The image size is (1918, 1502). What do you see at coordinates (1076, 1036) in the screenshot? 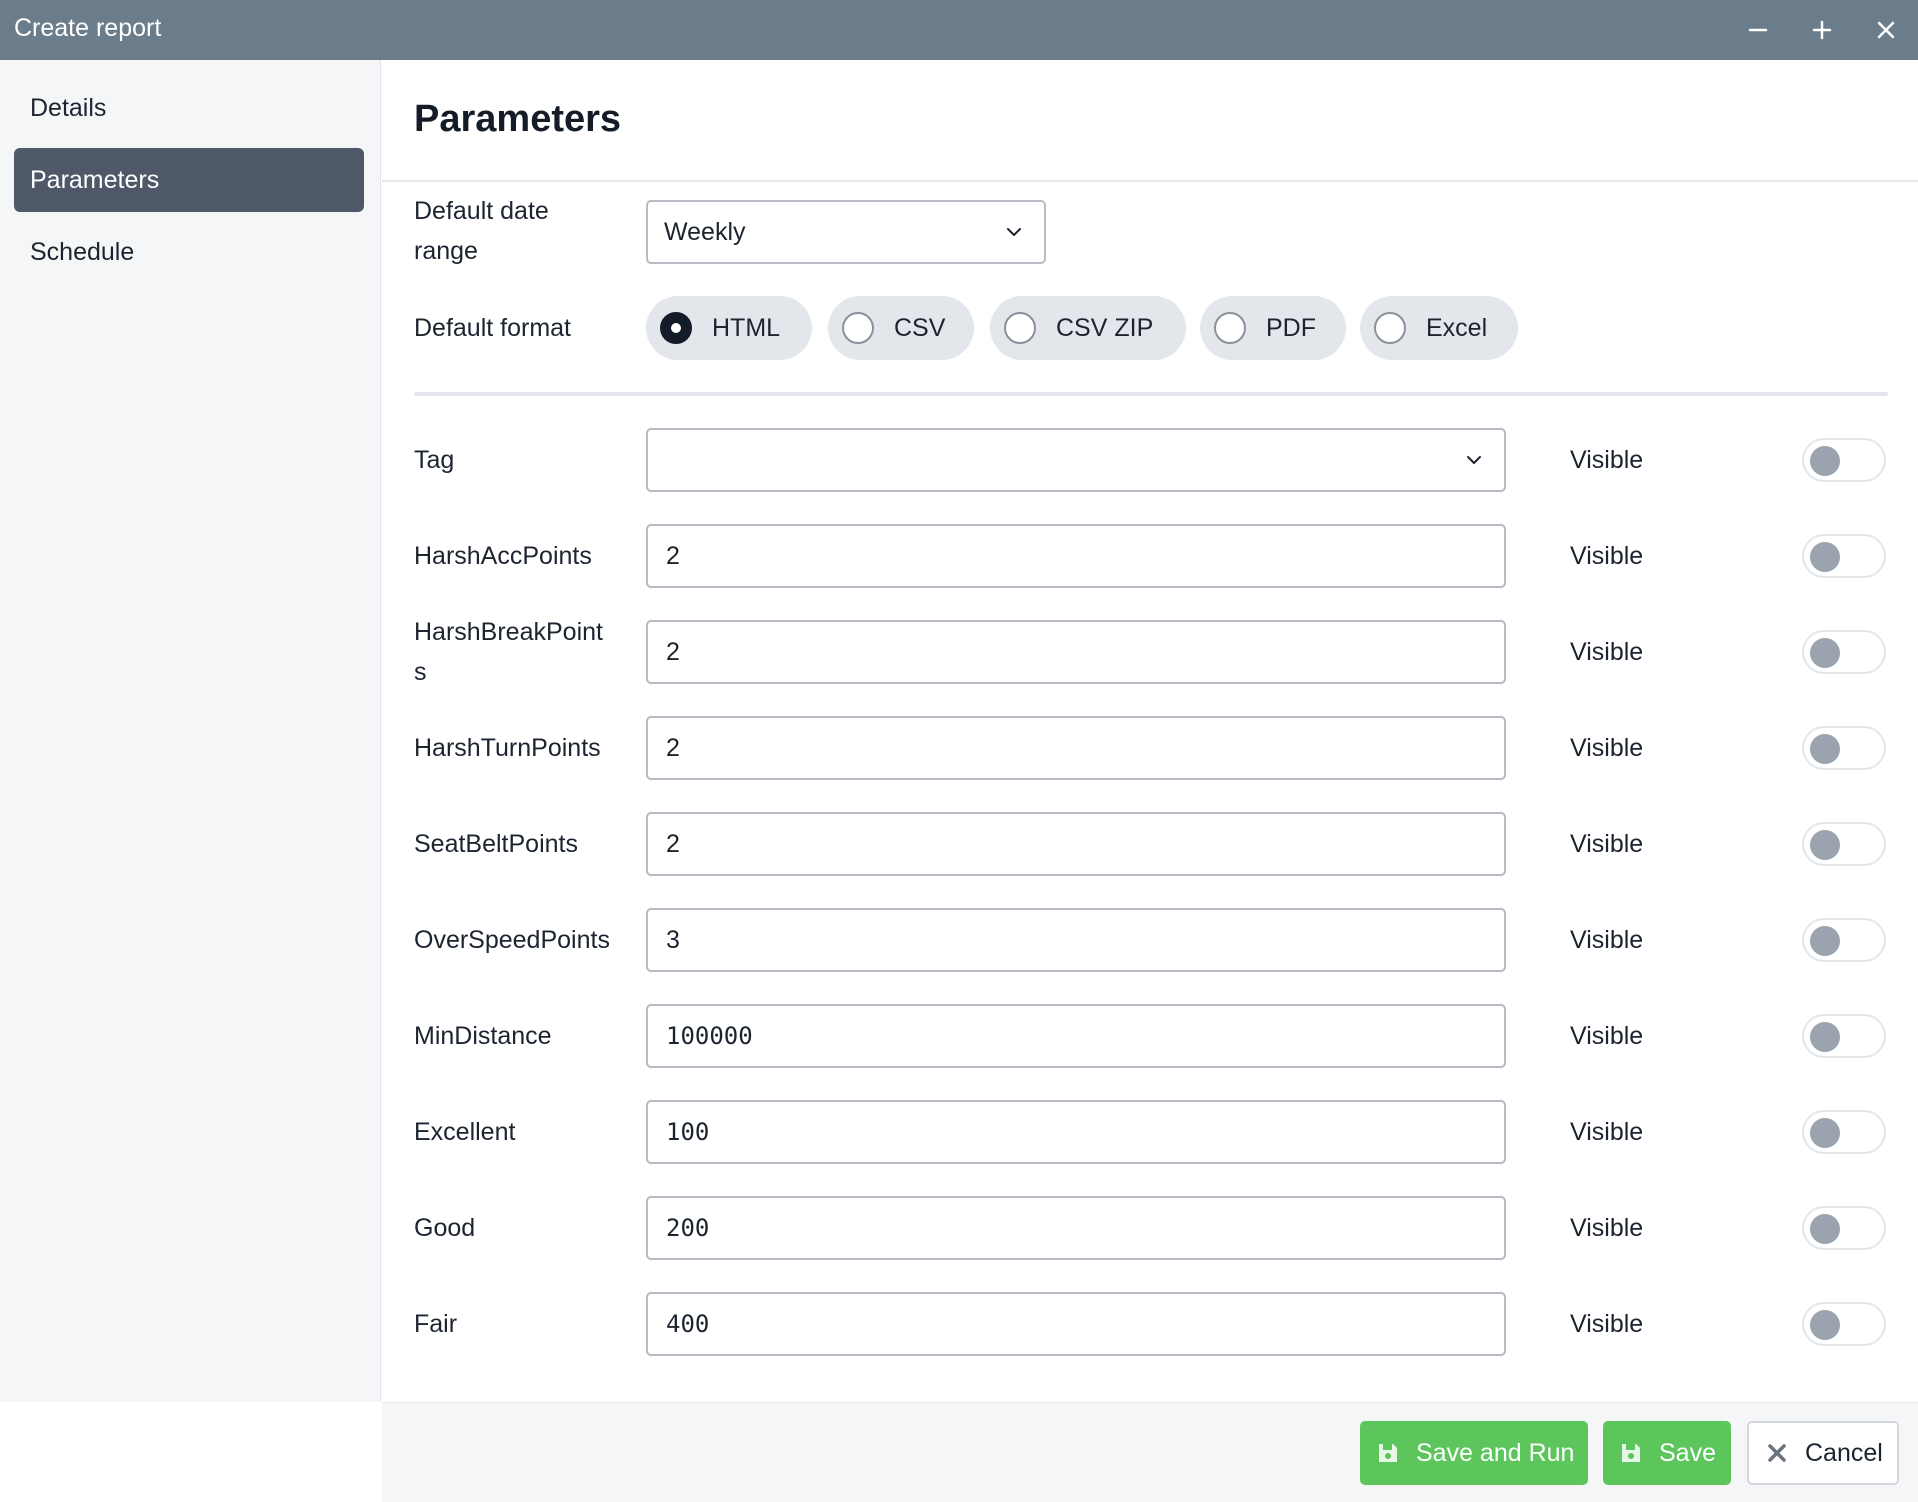
I see `min-distance-input` at bounding box center [1076, 1036].